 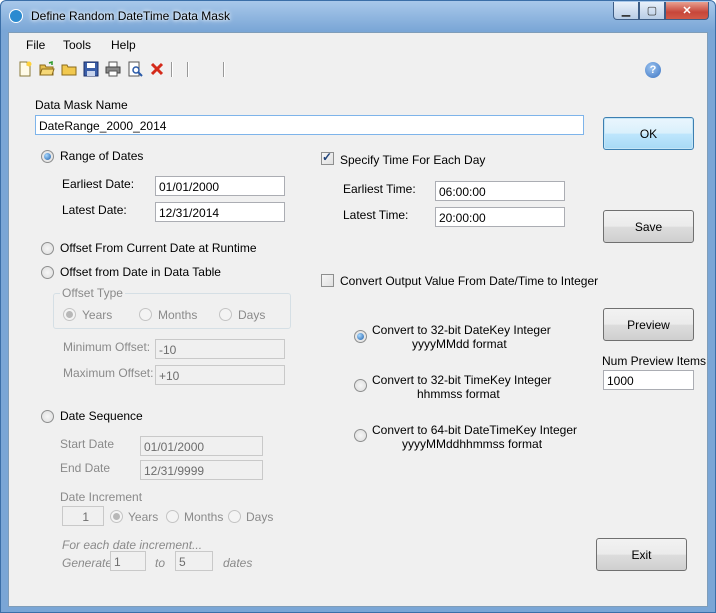 What do you see at coordinates (145, 314) in the screenshot?
I see `offset-months-radio` at bounding box center [145, 314].